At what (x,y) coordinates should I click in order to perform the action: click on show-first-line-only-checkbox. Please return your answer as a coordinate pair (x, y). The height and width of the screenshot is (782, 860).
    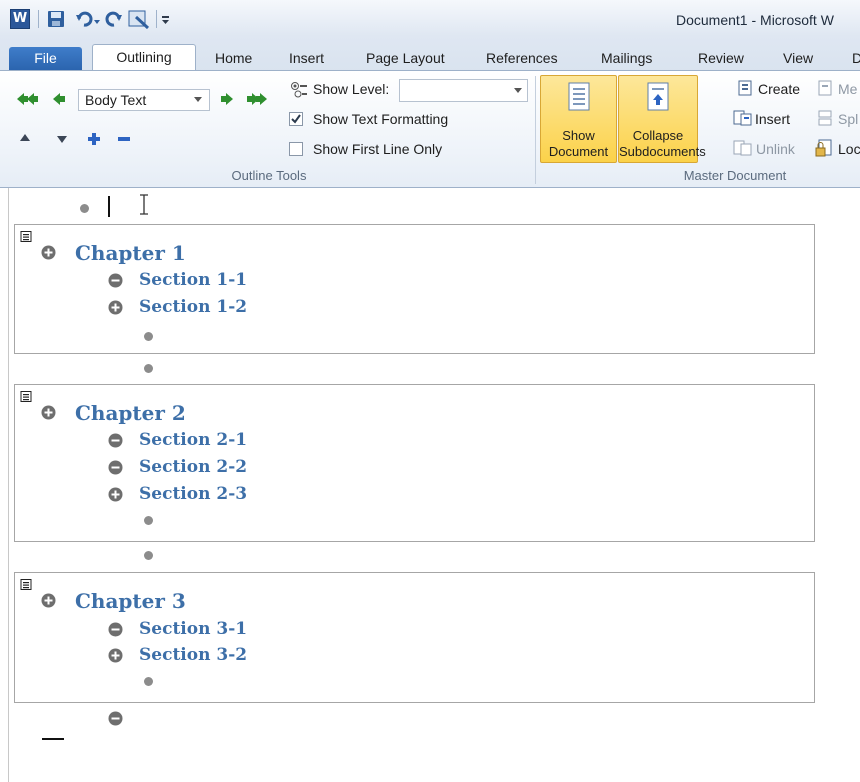
    Looking at the image, I should click on (296, 149).